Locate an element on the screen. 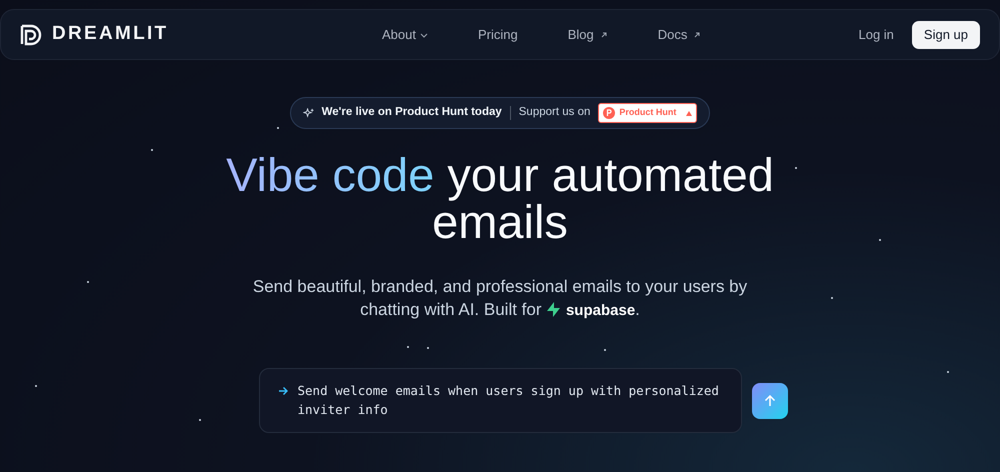 This screenshot has height=472, width=1000. prompt-text: Send welcome emails when users sign up with personalized inviter info is located at coordinates (509, 400).